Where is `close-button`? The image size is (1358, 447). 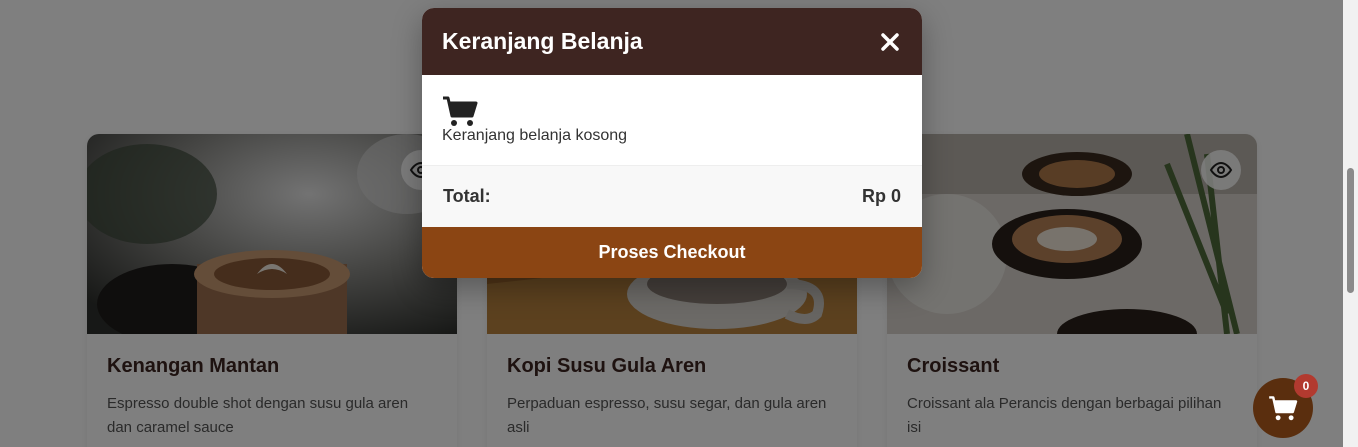
close-button is located at coordinates (890, 42).